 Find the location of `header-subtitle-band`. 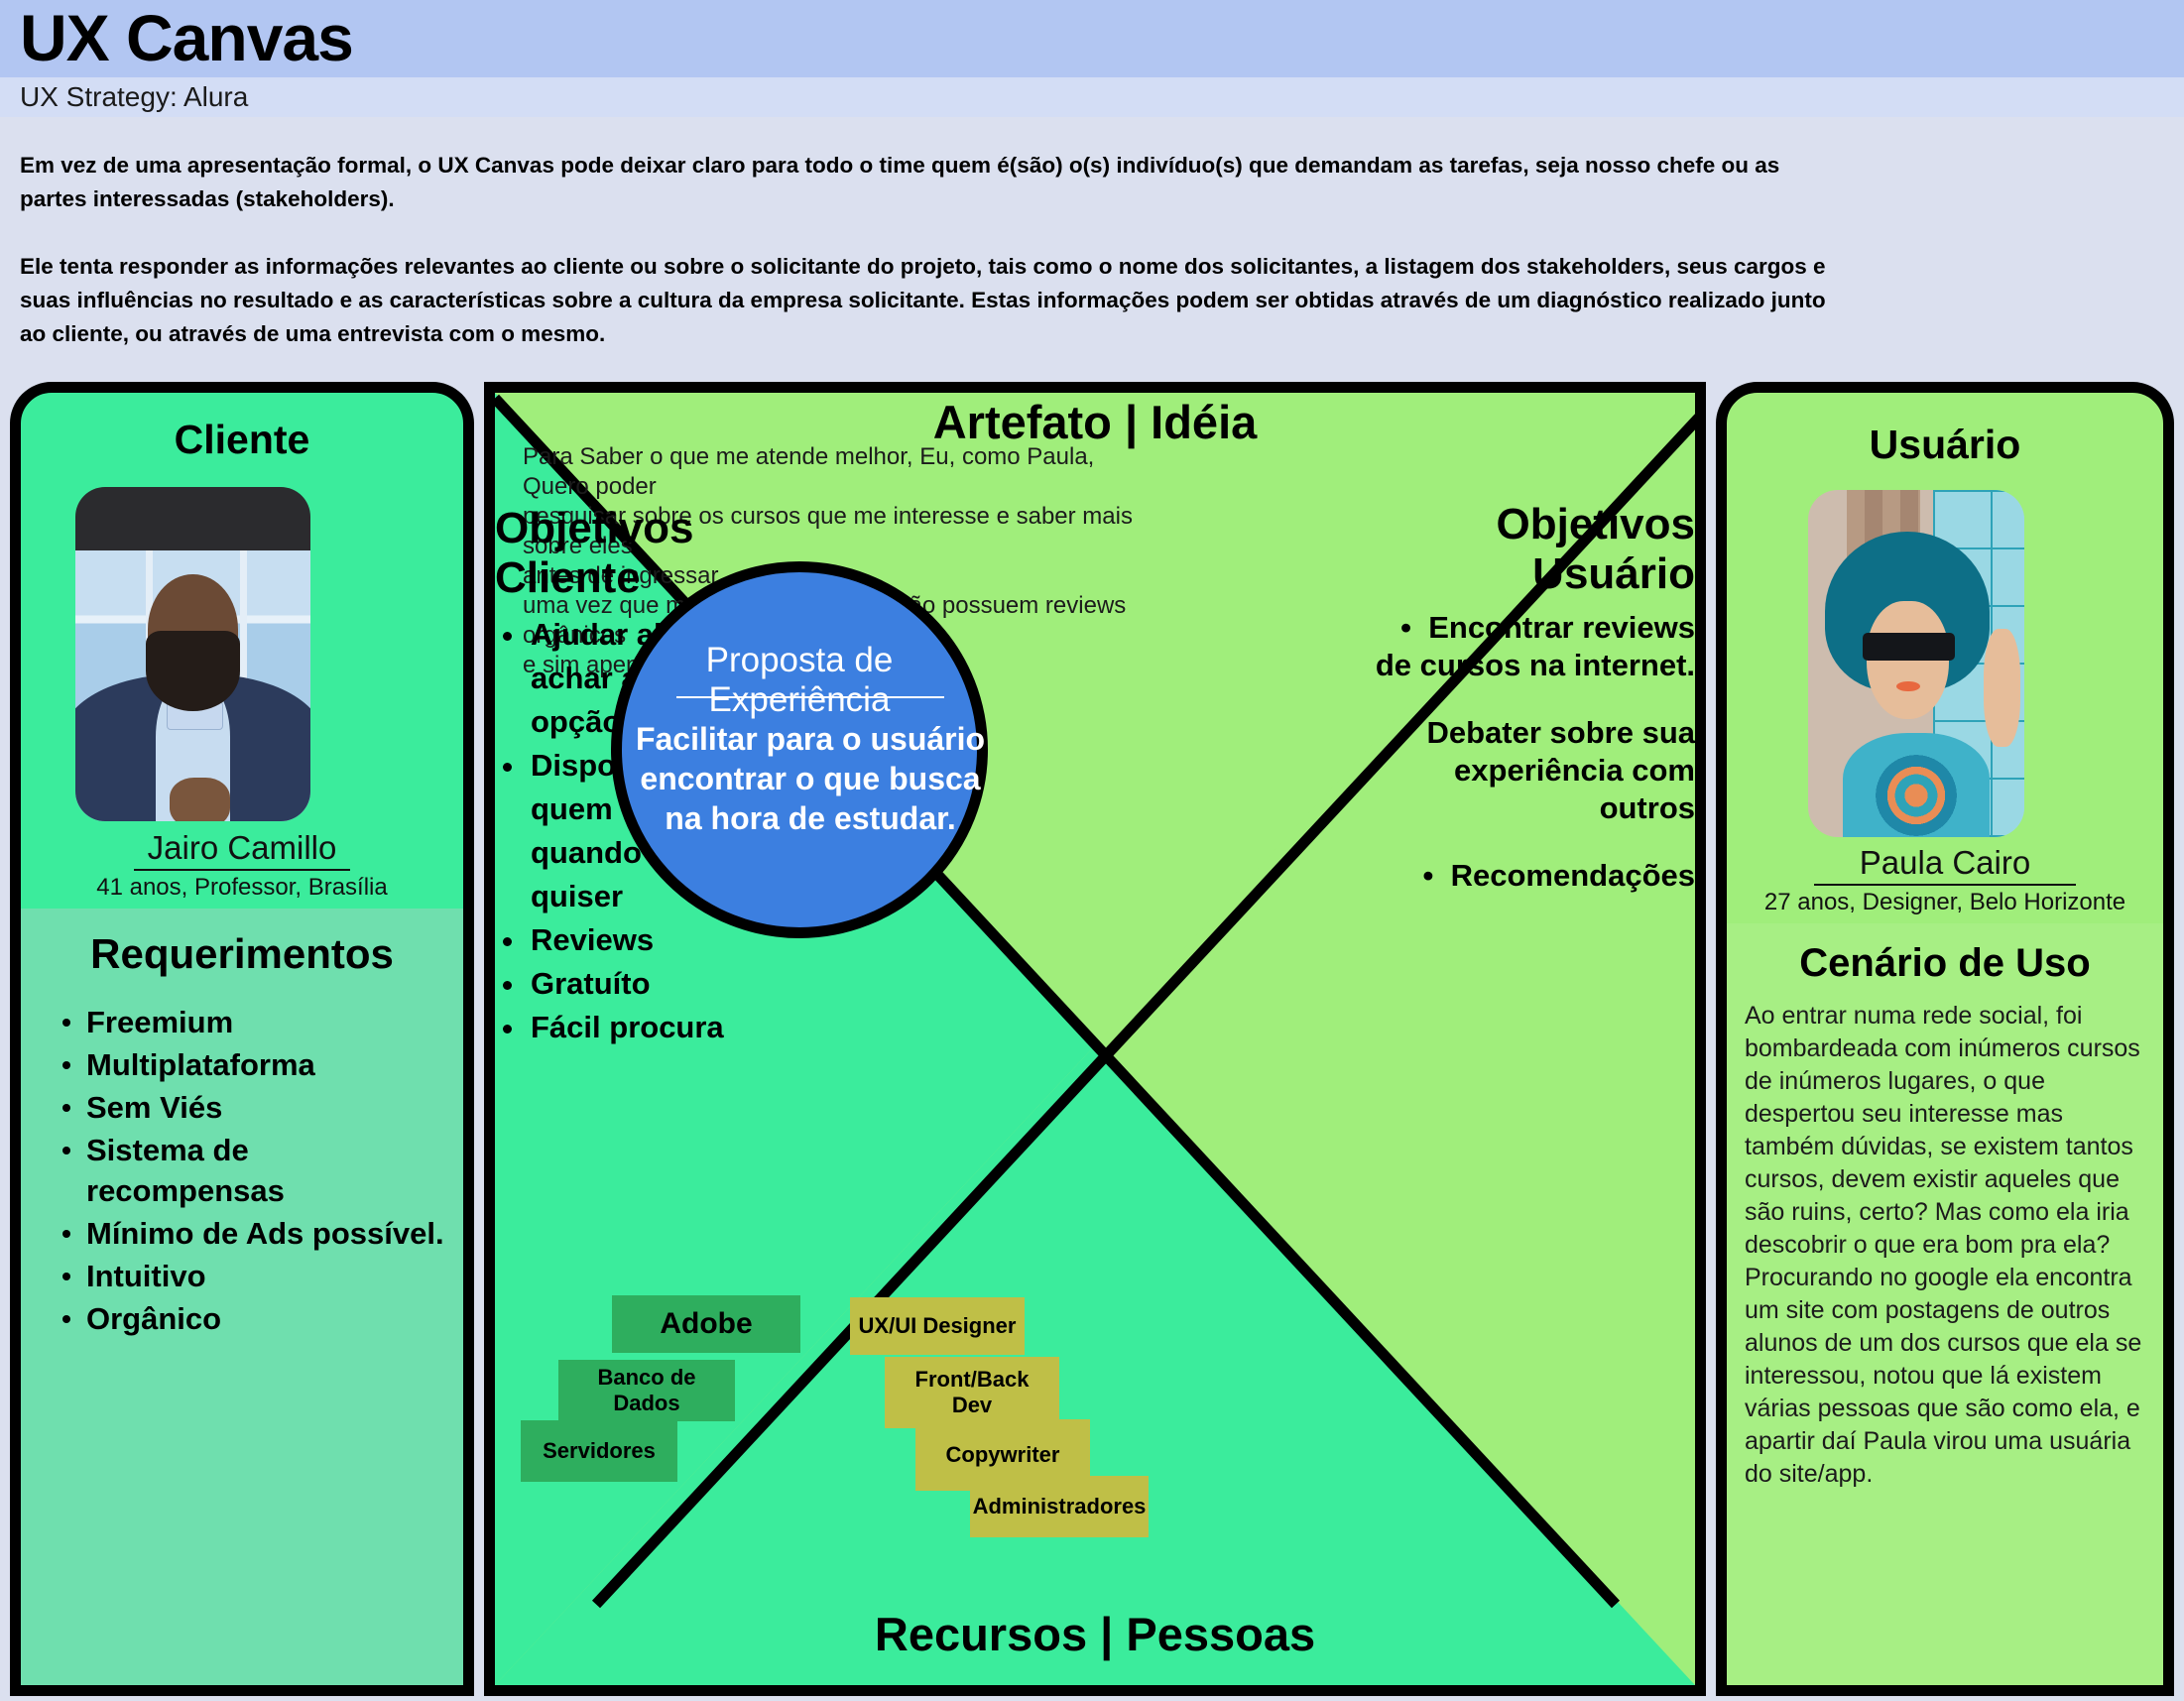

header-subtitle-band is located at coordinates (1092, 97).